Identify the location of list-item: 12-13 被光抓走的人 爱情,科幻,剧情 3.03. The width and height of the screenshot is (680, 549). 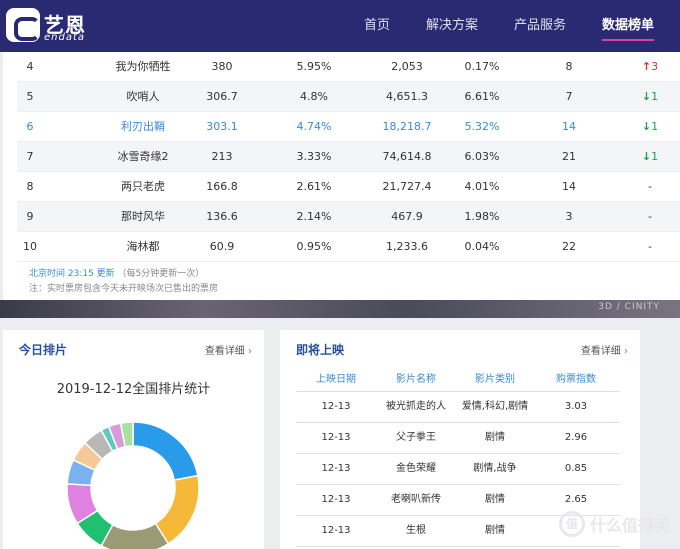
(458, 407).